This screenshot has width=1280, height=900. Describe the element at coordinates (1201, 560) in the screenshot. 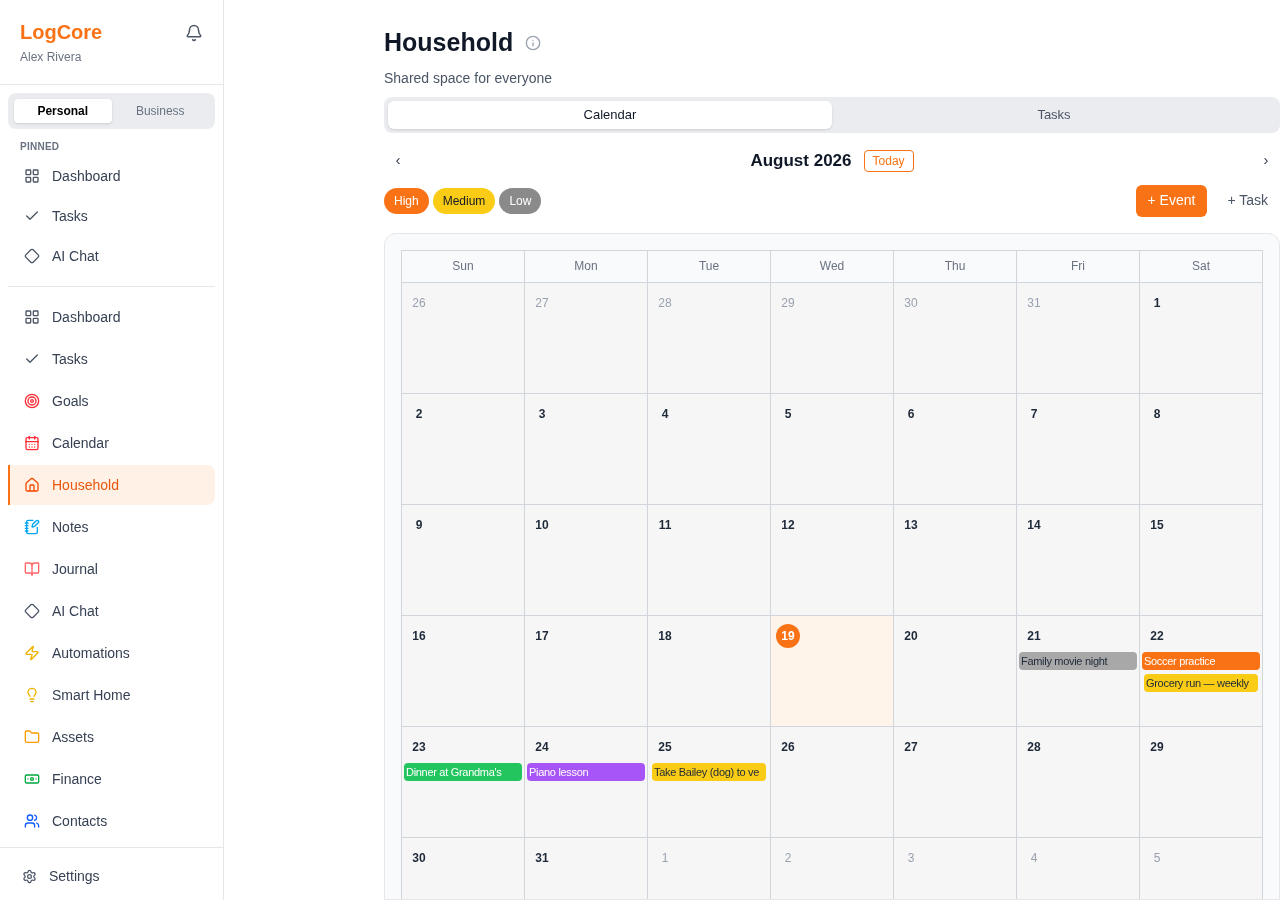

I see `day-cell: 15` at that location.